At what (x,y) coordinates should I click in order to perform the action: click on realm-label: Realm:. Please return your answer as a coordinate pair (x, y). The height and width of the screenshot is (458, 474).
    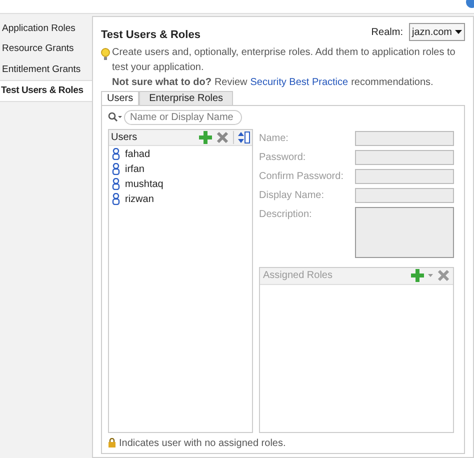
    Looking at the image, I should click on (387, 33).